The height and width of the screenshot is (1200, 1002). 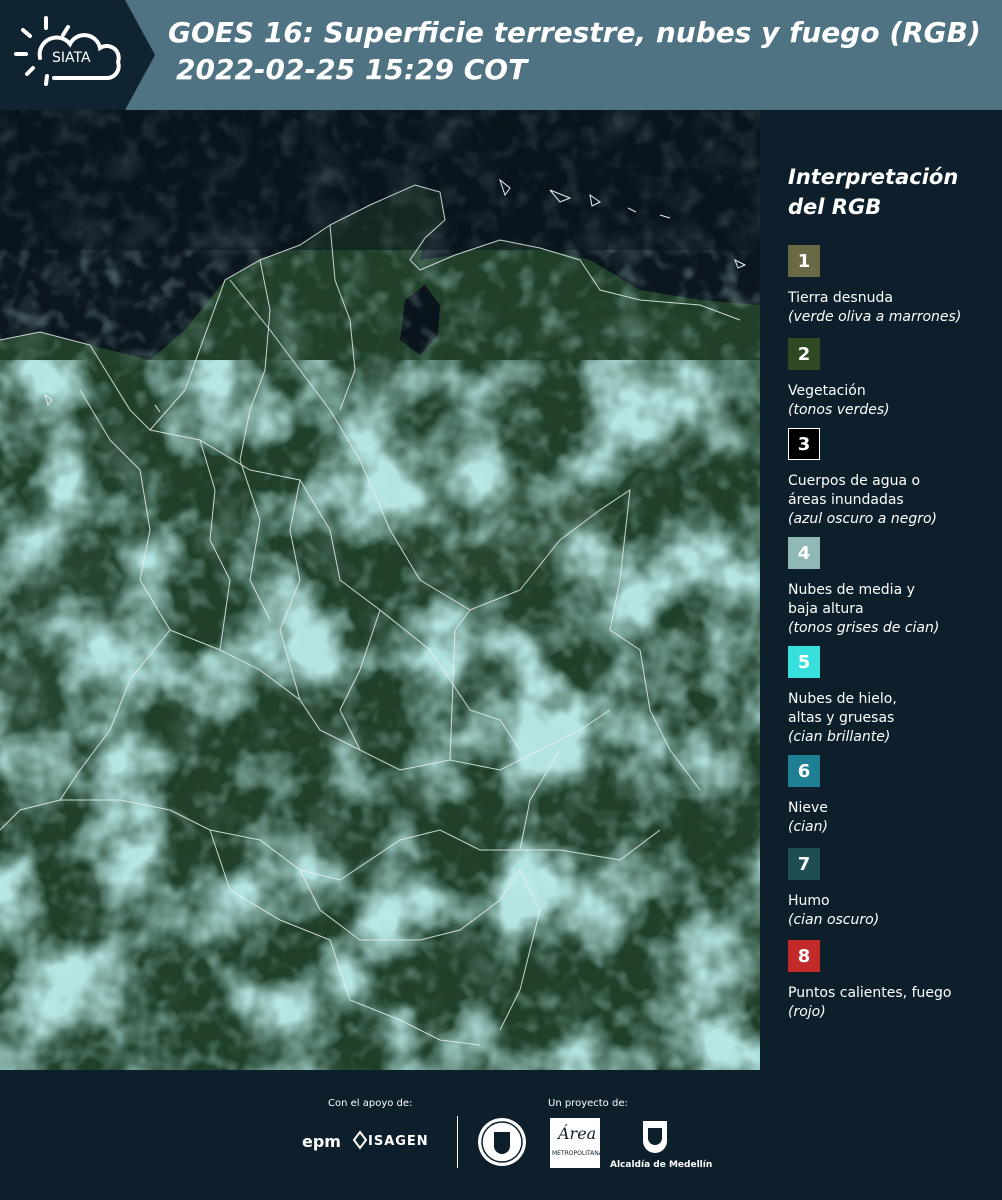 What do you see at coordinates (862, 519) in the screenshot?
I see `legend-note: (azul oscuro a negro)` at bounding box center [862, 519].